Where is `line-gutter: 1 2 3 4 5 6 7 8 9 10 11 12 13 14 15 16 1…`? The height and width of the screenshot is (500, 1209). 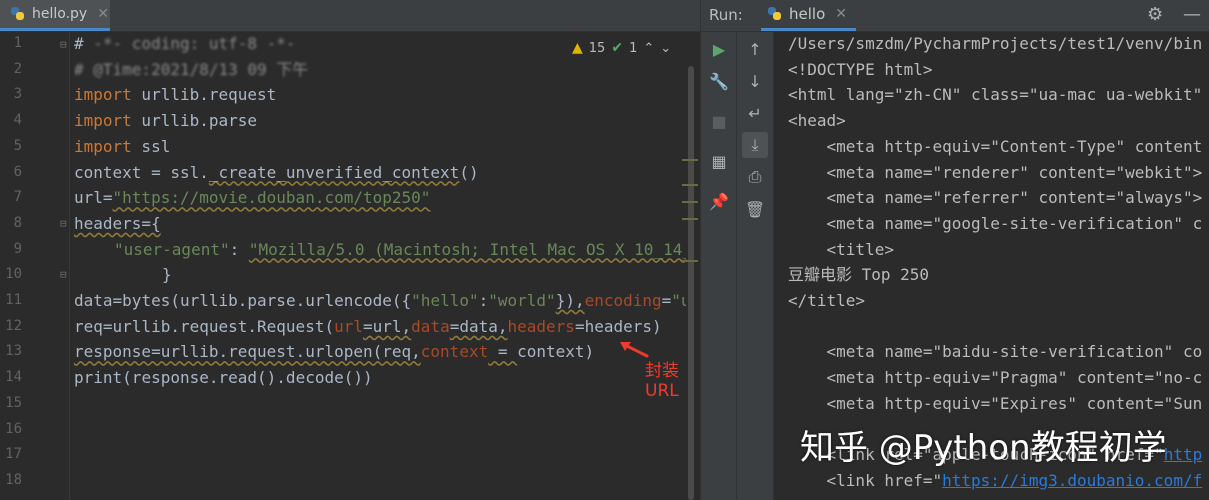
line-gutter: 1 2 3 4 5 6 7 8 9 10 11 12 13 14 15 16 1… is located at coordinates (34, 265).